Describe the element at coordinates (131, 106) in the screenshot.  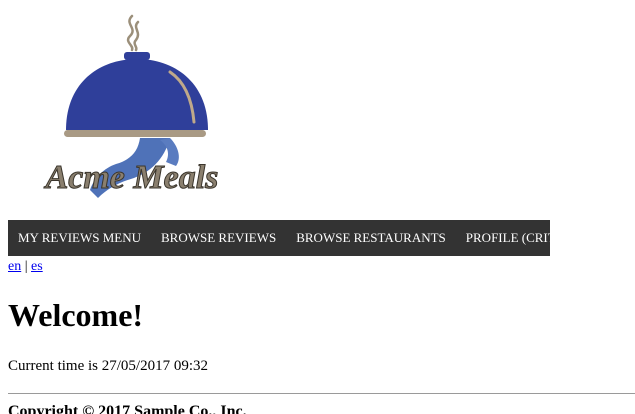
I see `acme-meals-logo: Acme Meals` at that location.